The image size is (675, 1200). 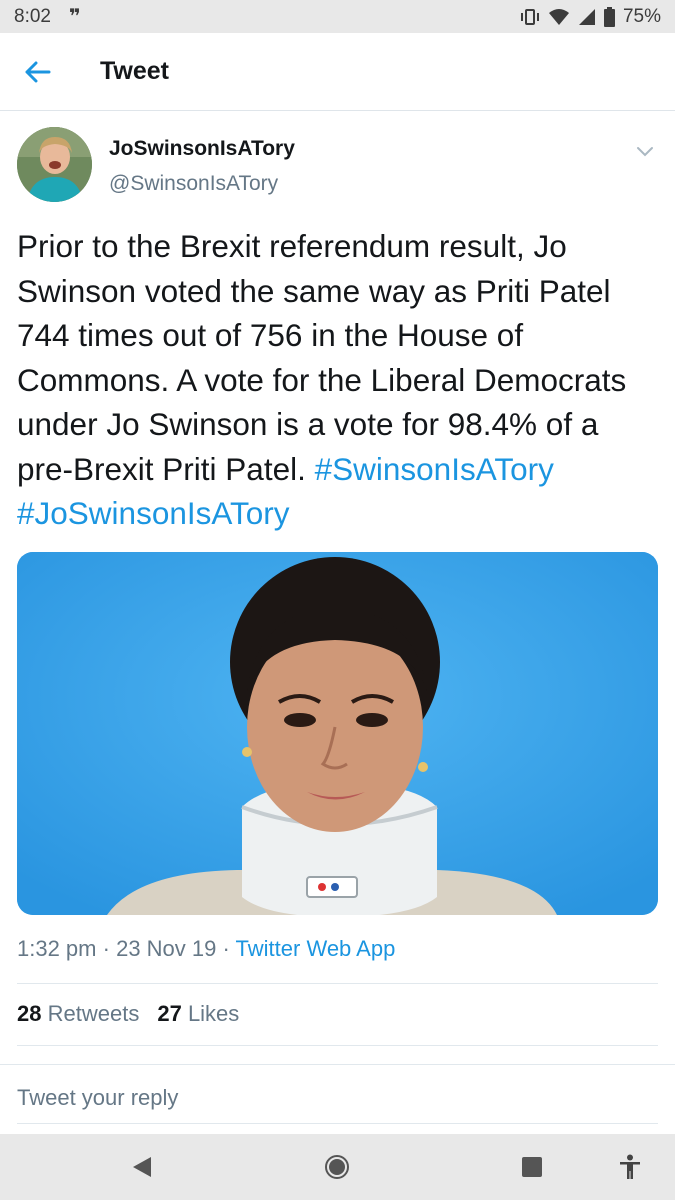 What do you see at coordinates (337, 1104) in the screenshot?
I see `reply-input: Tweet your reply` at bounding box center [337, 1104].